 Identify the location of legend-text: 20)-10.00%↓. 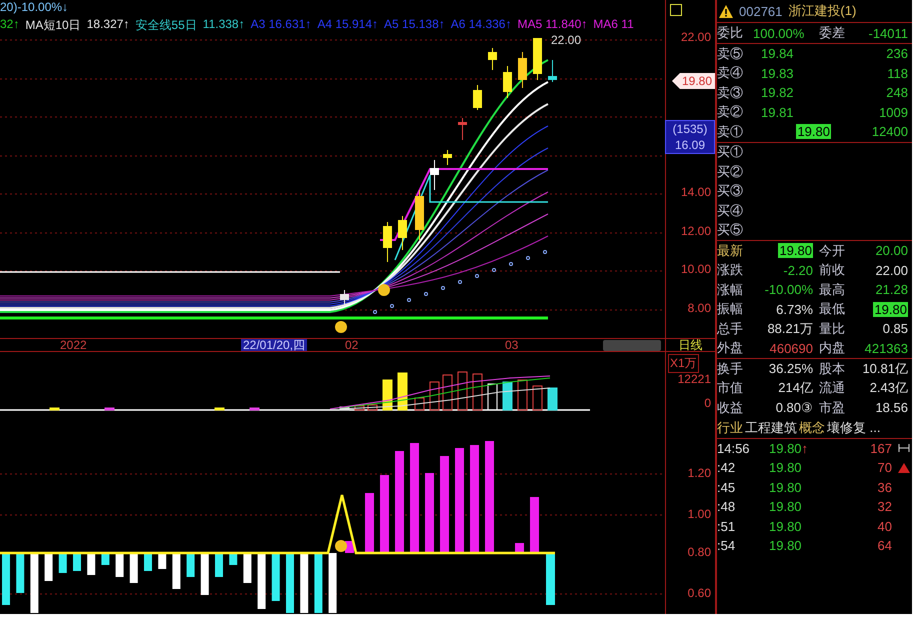
(34, 7).